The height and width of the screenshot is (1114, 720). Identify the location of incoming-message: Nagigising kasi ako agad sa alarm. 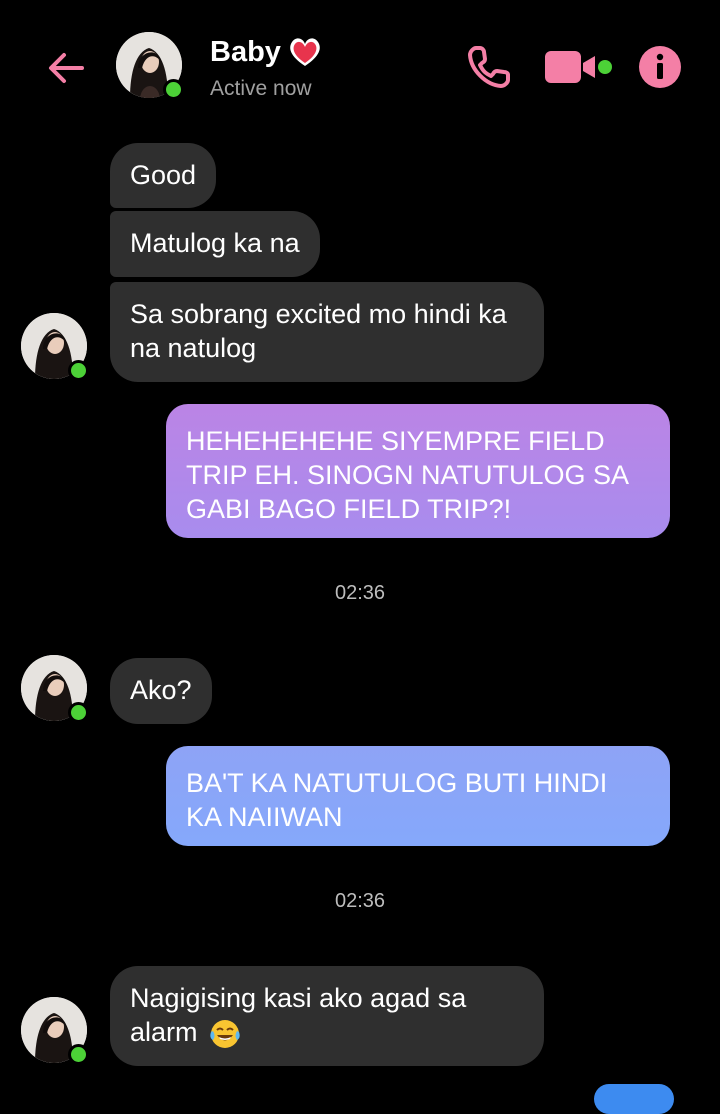
(327, 1016).